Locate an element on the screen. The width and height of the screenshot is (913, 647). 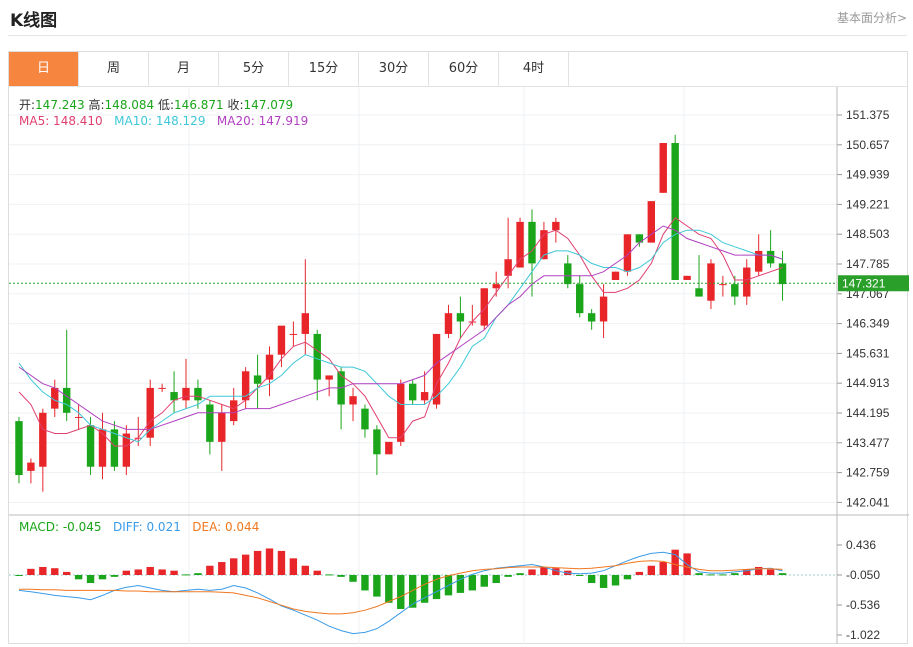
tab-60min: 60分 is located at coordinates (464, 69).